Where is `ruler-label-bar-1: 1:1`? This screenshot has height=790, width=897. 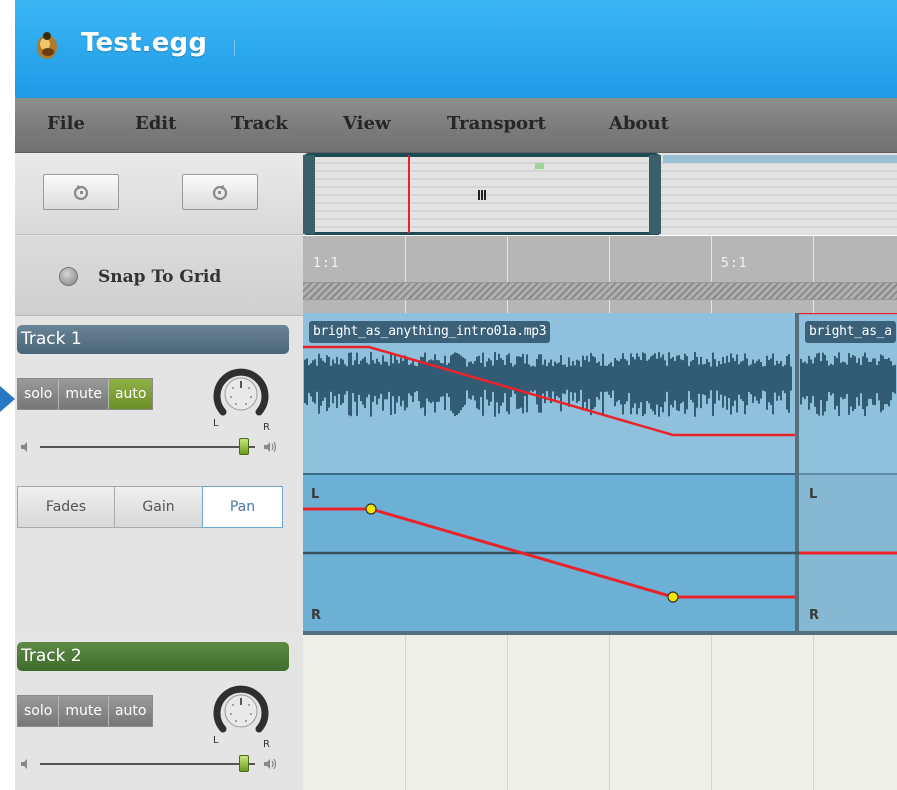 ruler-label-bar-1: 1:1 is located at coordinates (326, 263).